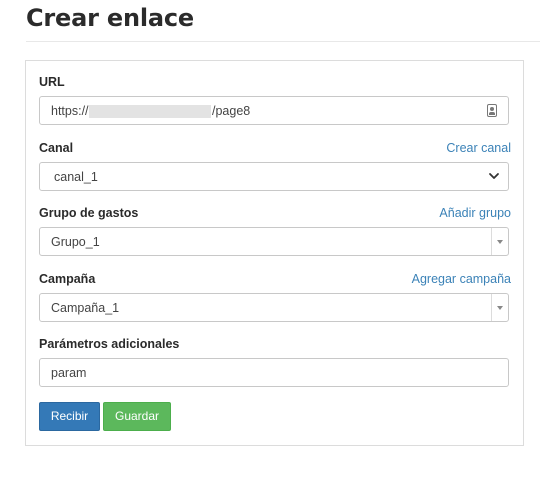 Image resolution: width=540 pixels, height=478 pixels. Describe the element at coordinates (274, 372) in the screenshot. I see `parametros-input: param` at that location.